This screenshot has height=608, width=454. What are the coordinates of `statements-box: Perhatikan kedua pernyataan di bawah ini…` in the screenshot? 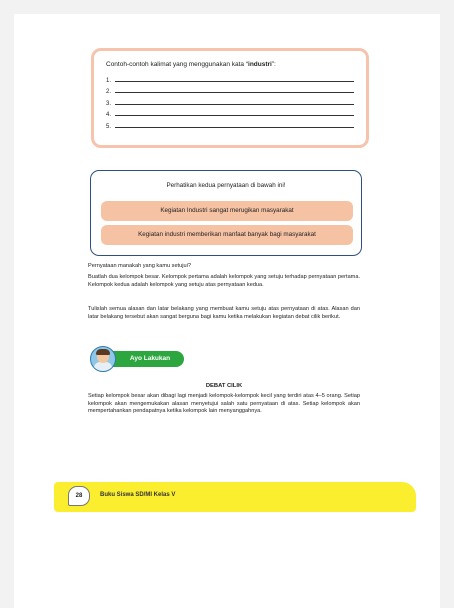 It's located at (226, 213).